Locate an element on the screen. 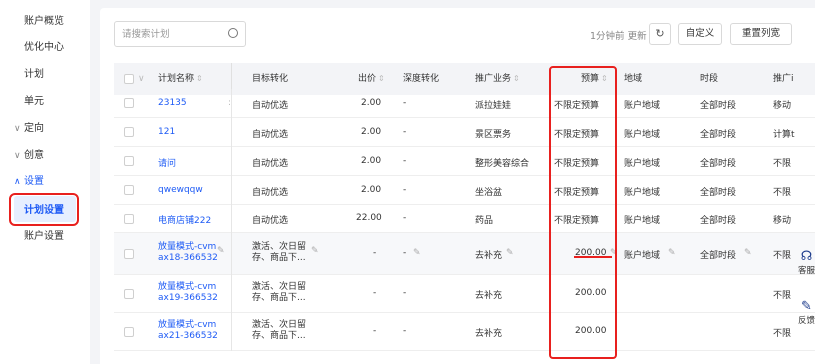 The height and width of the screenshot is (364, 815). underline-annotation is located at coordinates (593, 257).